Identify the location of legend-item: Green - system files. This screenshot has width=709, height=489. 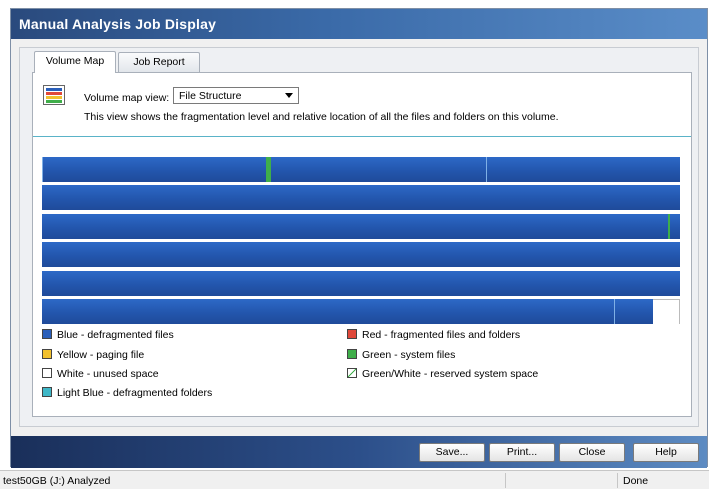
(401, 355).